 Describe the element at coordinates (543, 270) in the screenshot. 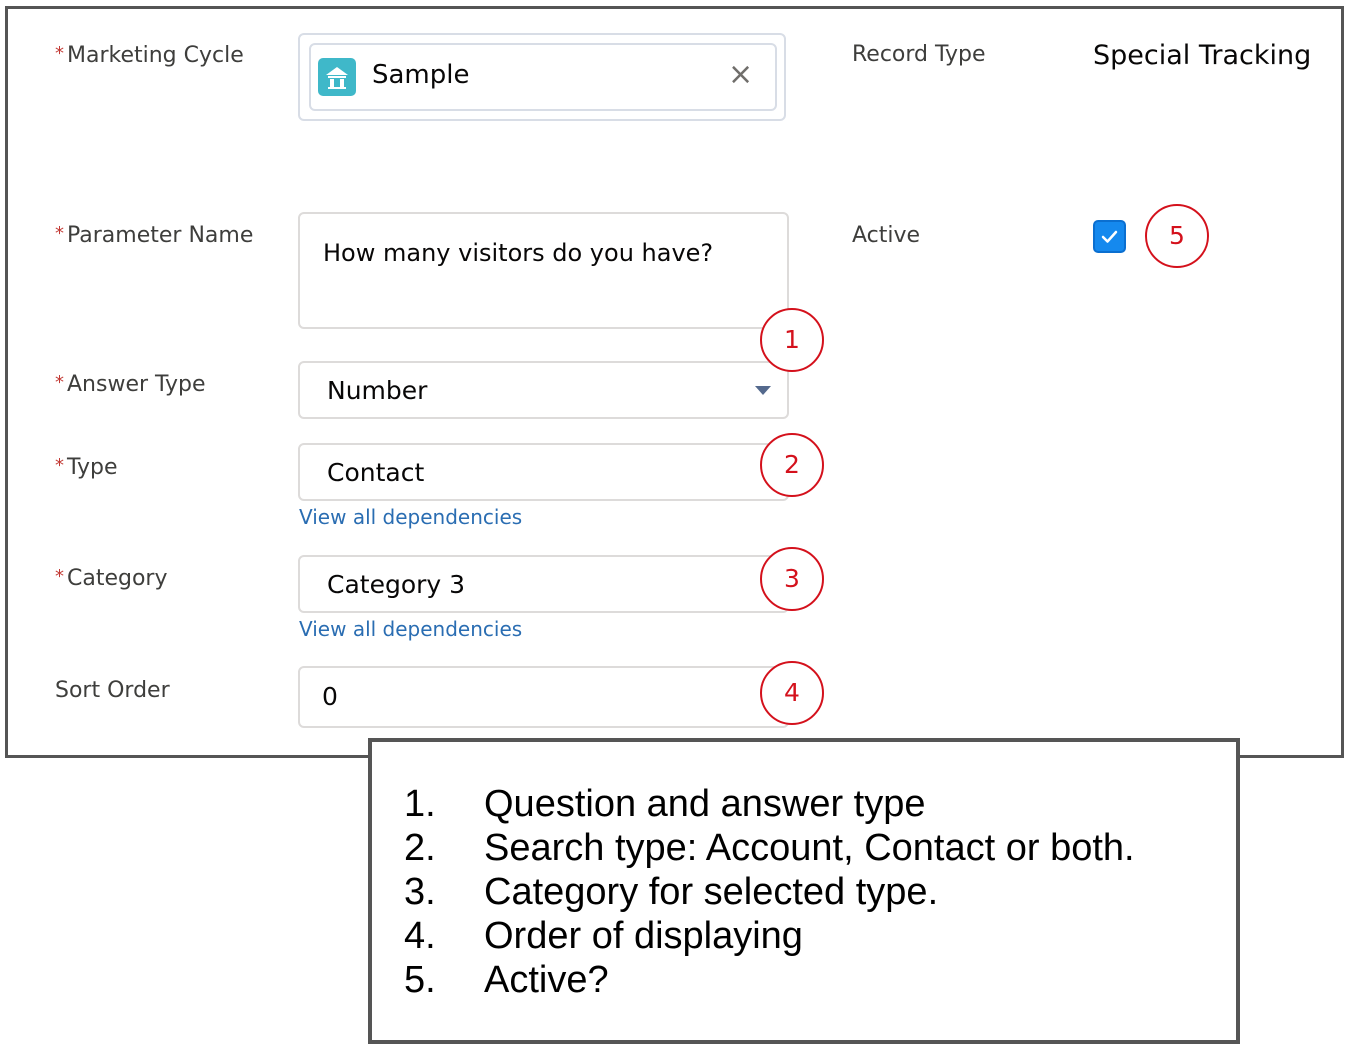

I see `parameter-name-textarea` at that location.